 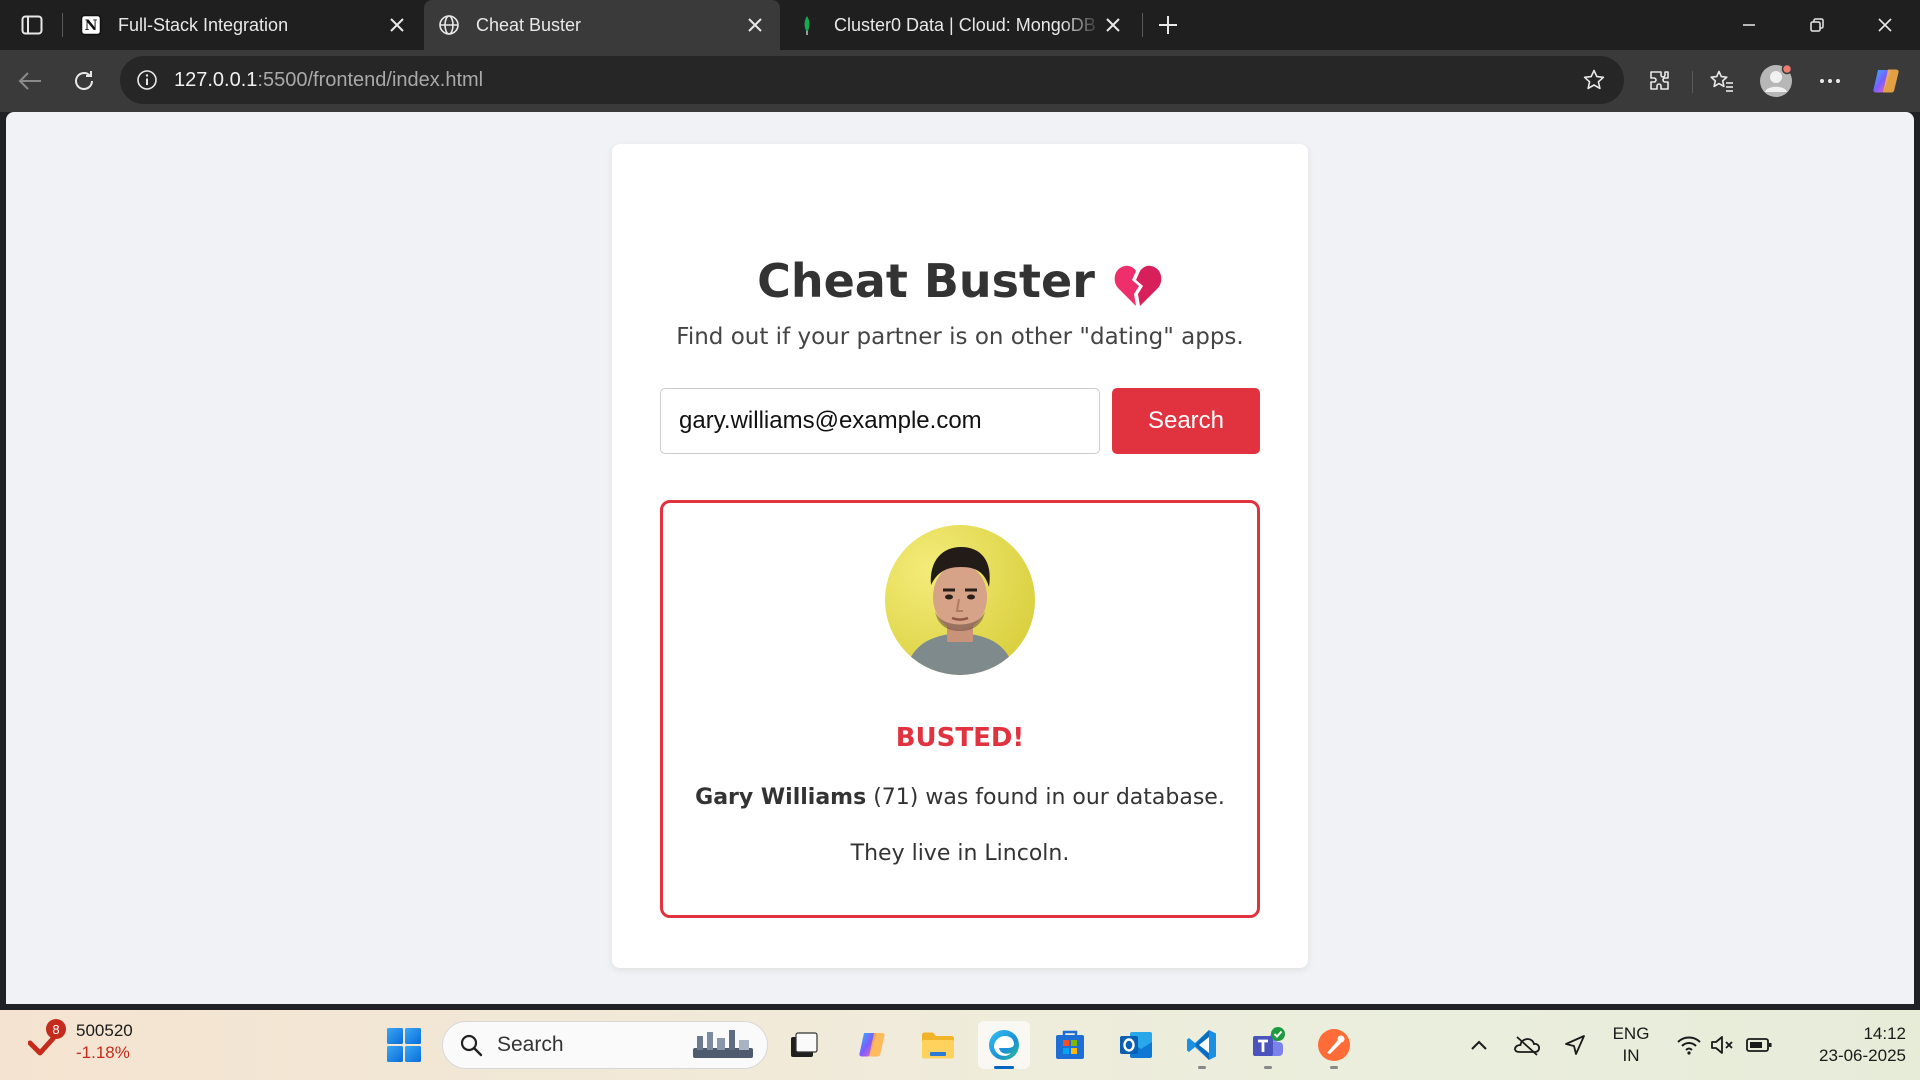 What do you see at coordinates (1776, 81) in the screenshot?
I see `profile-avatar-icon` at bounding box center [1776, 81].